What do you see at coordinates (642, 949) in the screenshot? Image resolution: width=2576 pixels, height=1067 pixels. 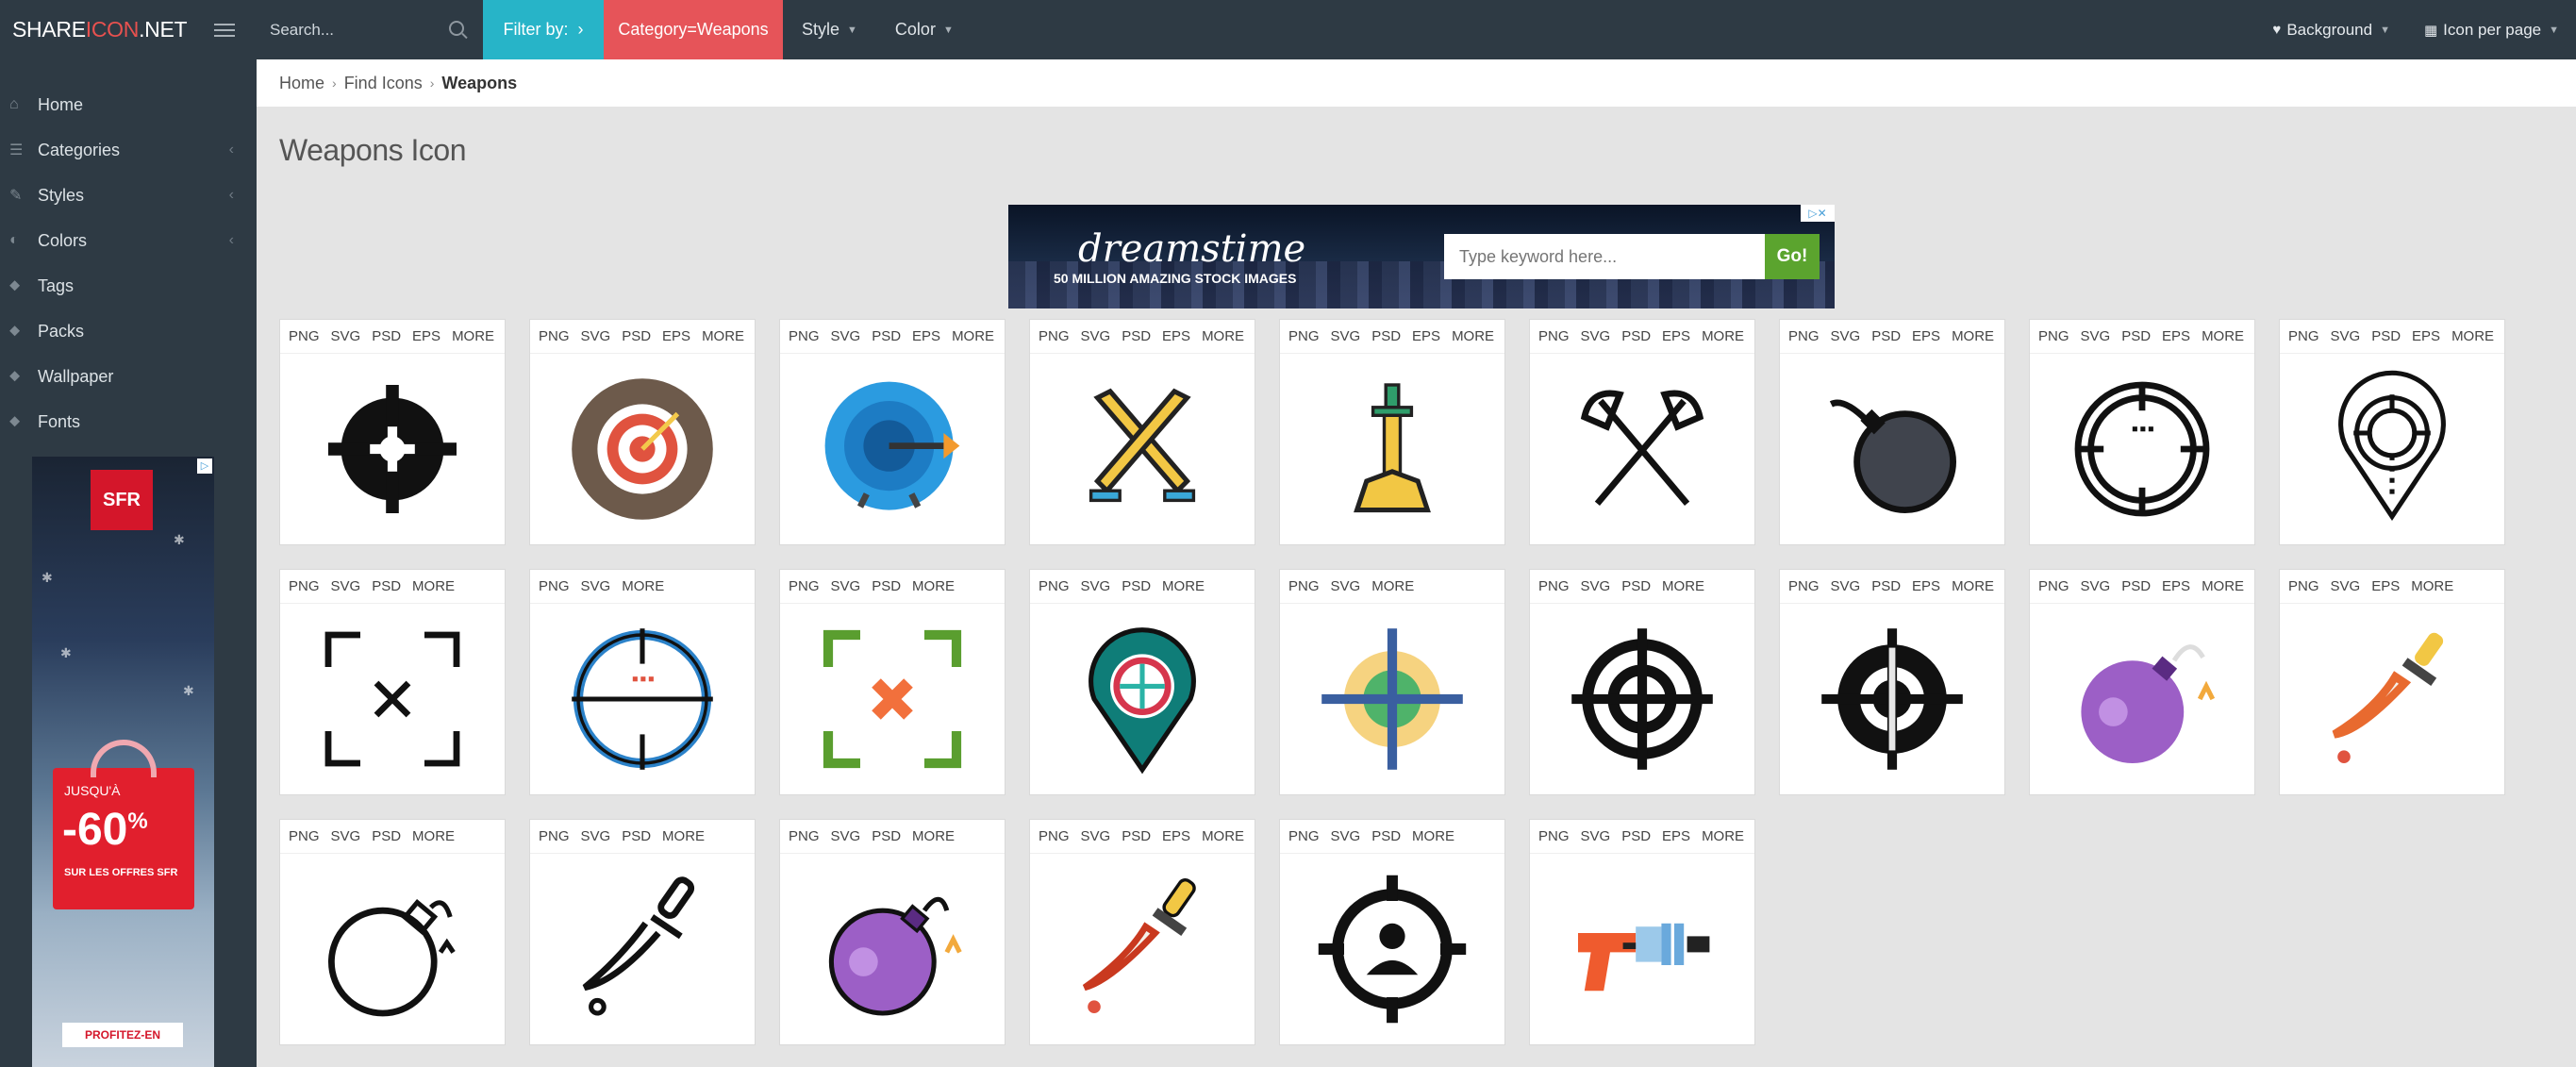 I see `dagger-outline-icon` at bounding box center [642, 949].